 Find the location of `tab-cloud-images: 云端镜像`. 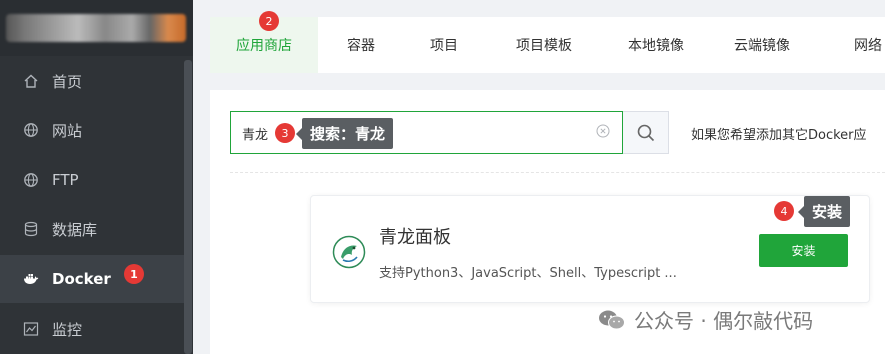

tab-cloud-images: 云端镜像 is located at coordinates (762, 45).